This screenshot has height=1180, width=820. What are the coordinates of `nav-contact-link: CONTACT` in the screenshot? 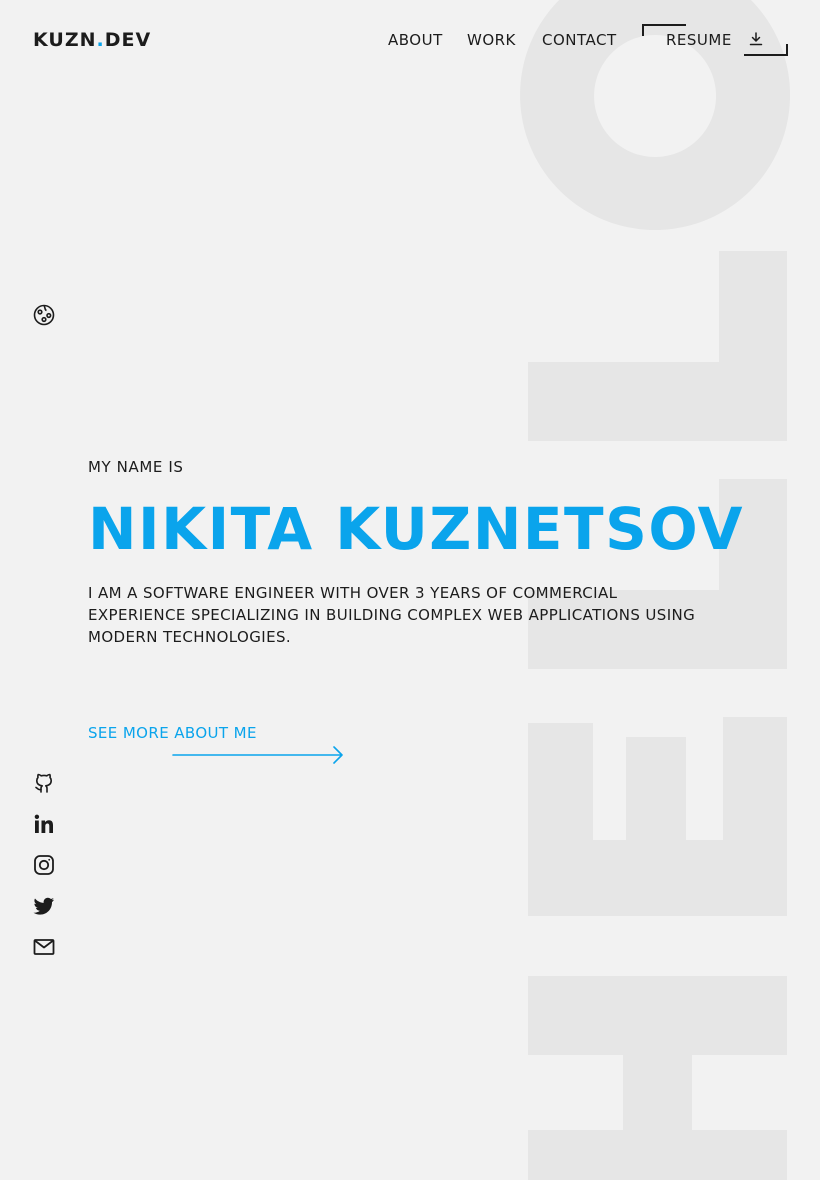 It's located at (579, 40).